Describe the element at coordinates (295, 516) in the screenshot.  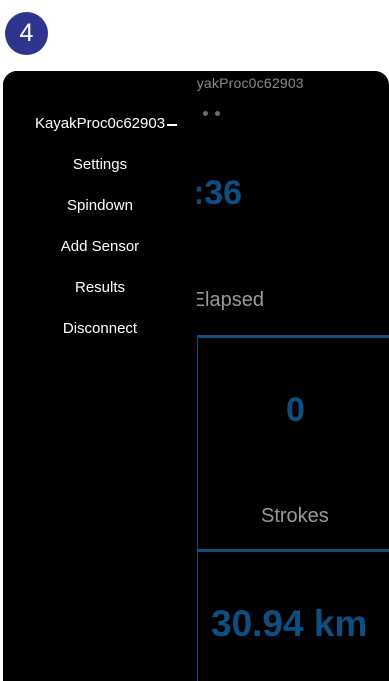
I see `strokes-label: Strokes` at that location.